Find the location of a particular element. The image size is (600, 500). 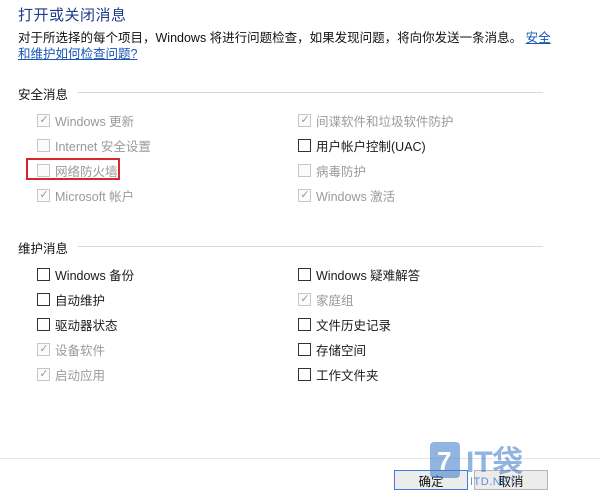

security-option-5: 病毒防护 is located at coordinates (332, 170).